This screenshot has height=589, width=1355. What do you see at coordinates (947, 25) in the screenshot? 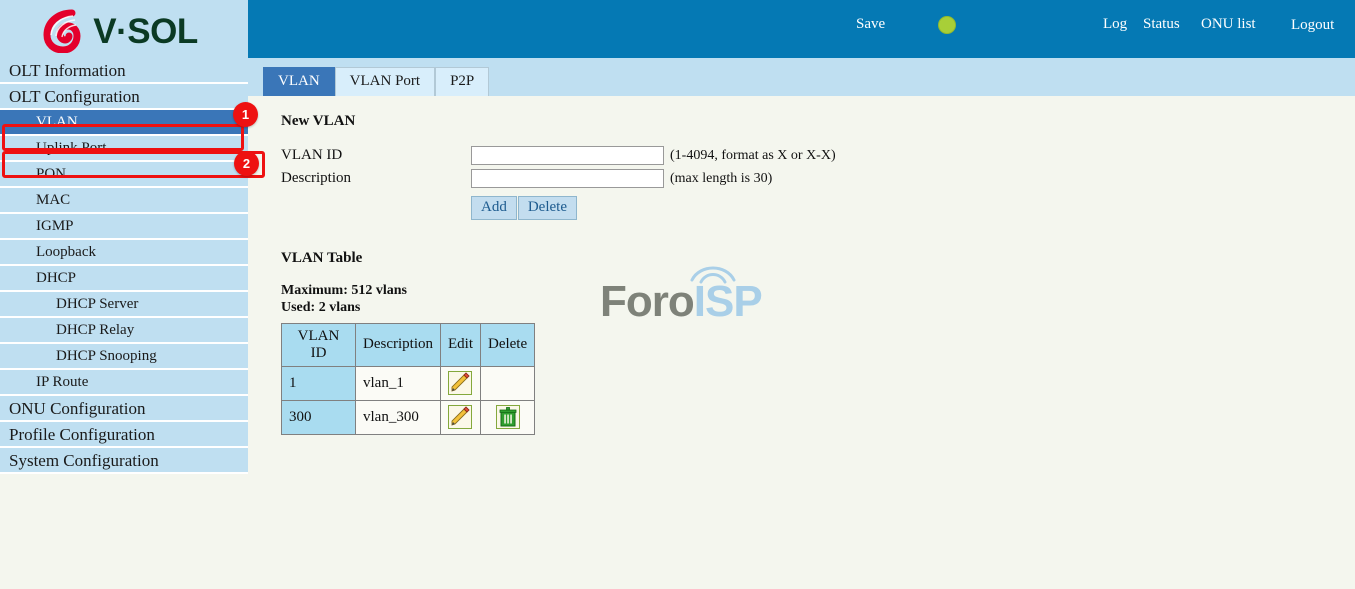
I see `save-status-indicator` at bounding box center [947, 25].